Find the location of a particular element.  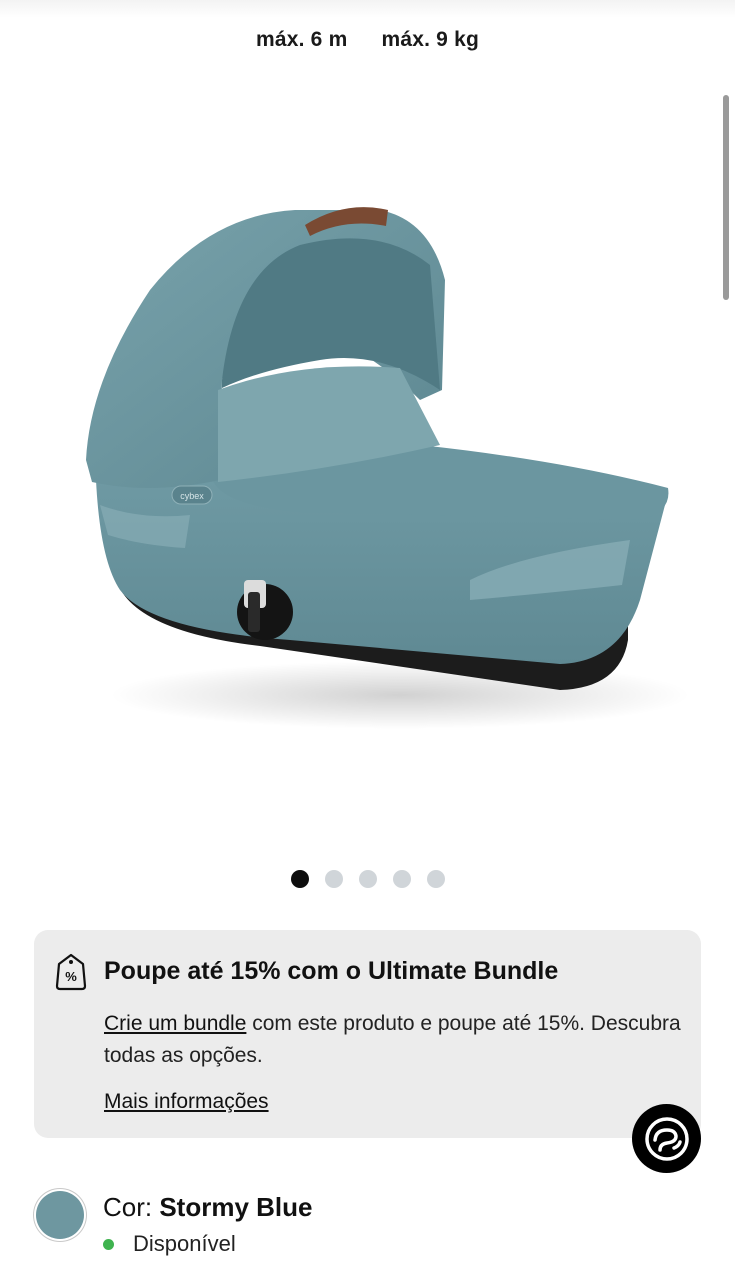

create-bundle-link: Crie um bundle is located at coordinates (175, 1023).